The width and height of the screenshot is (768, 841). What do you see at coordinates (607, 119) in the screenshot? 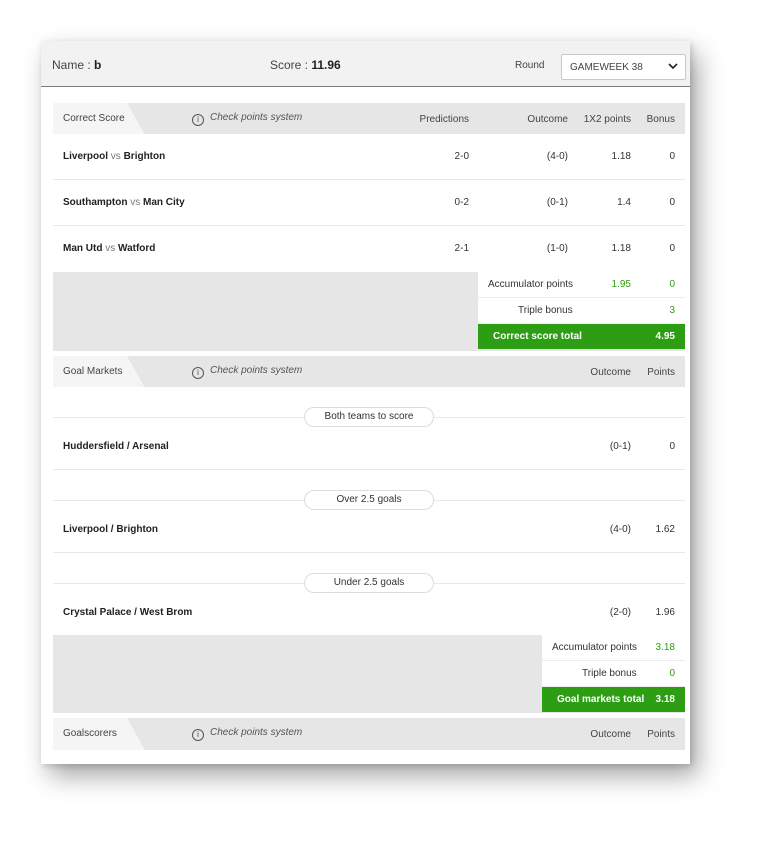
I see `column-header-1x2-points: 1X2 points` at bounding box center [607, 119].